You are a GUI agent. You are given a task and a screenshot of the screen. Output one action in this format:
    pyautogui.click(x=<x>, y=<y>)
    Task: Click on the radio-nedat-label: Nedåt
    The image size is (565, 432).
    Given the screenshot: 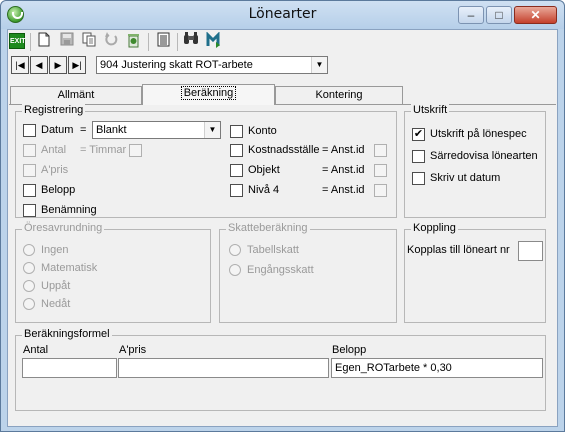 What is the action you would take?
    pyautogui.click(x=56, y=304)
    